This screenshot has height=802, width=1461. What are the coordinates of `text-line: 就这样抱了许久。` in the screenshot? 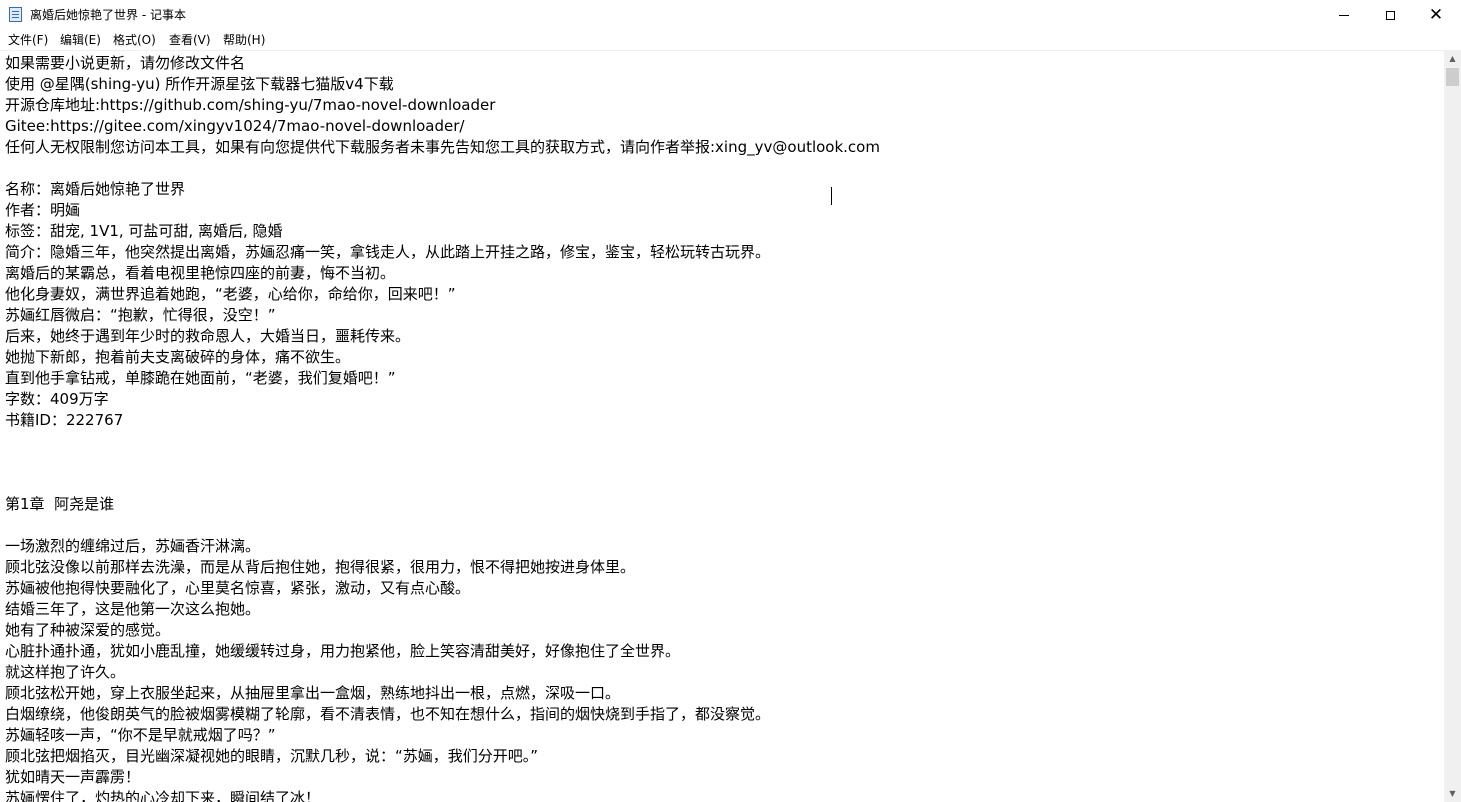 It's located at (65, 672).